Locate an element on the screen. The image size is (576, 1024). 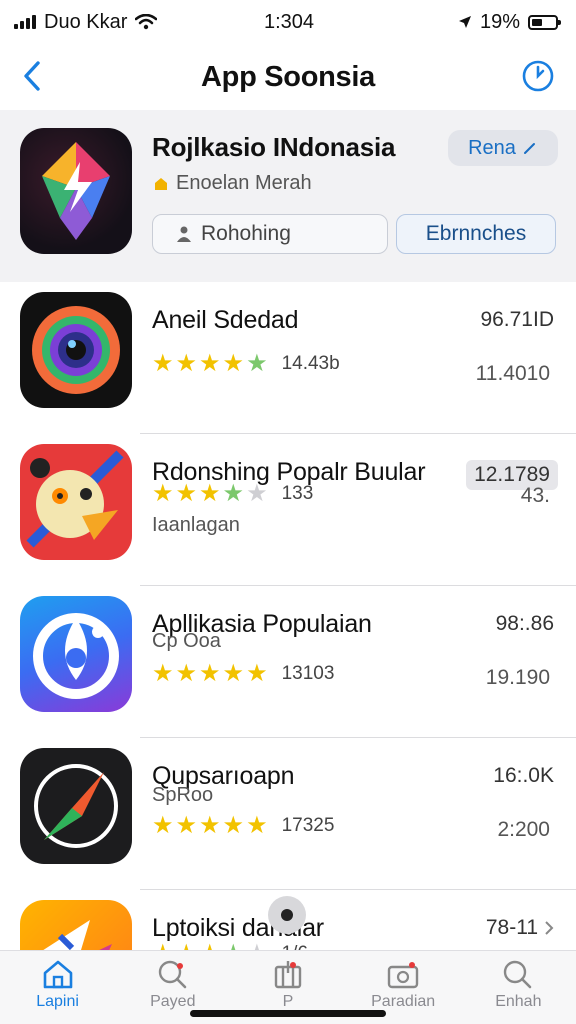
tab-search: Enhah is located at coordinates (518, 985).